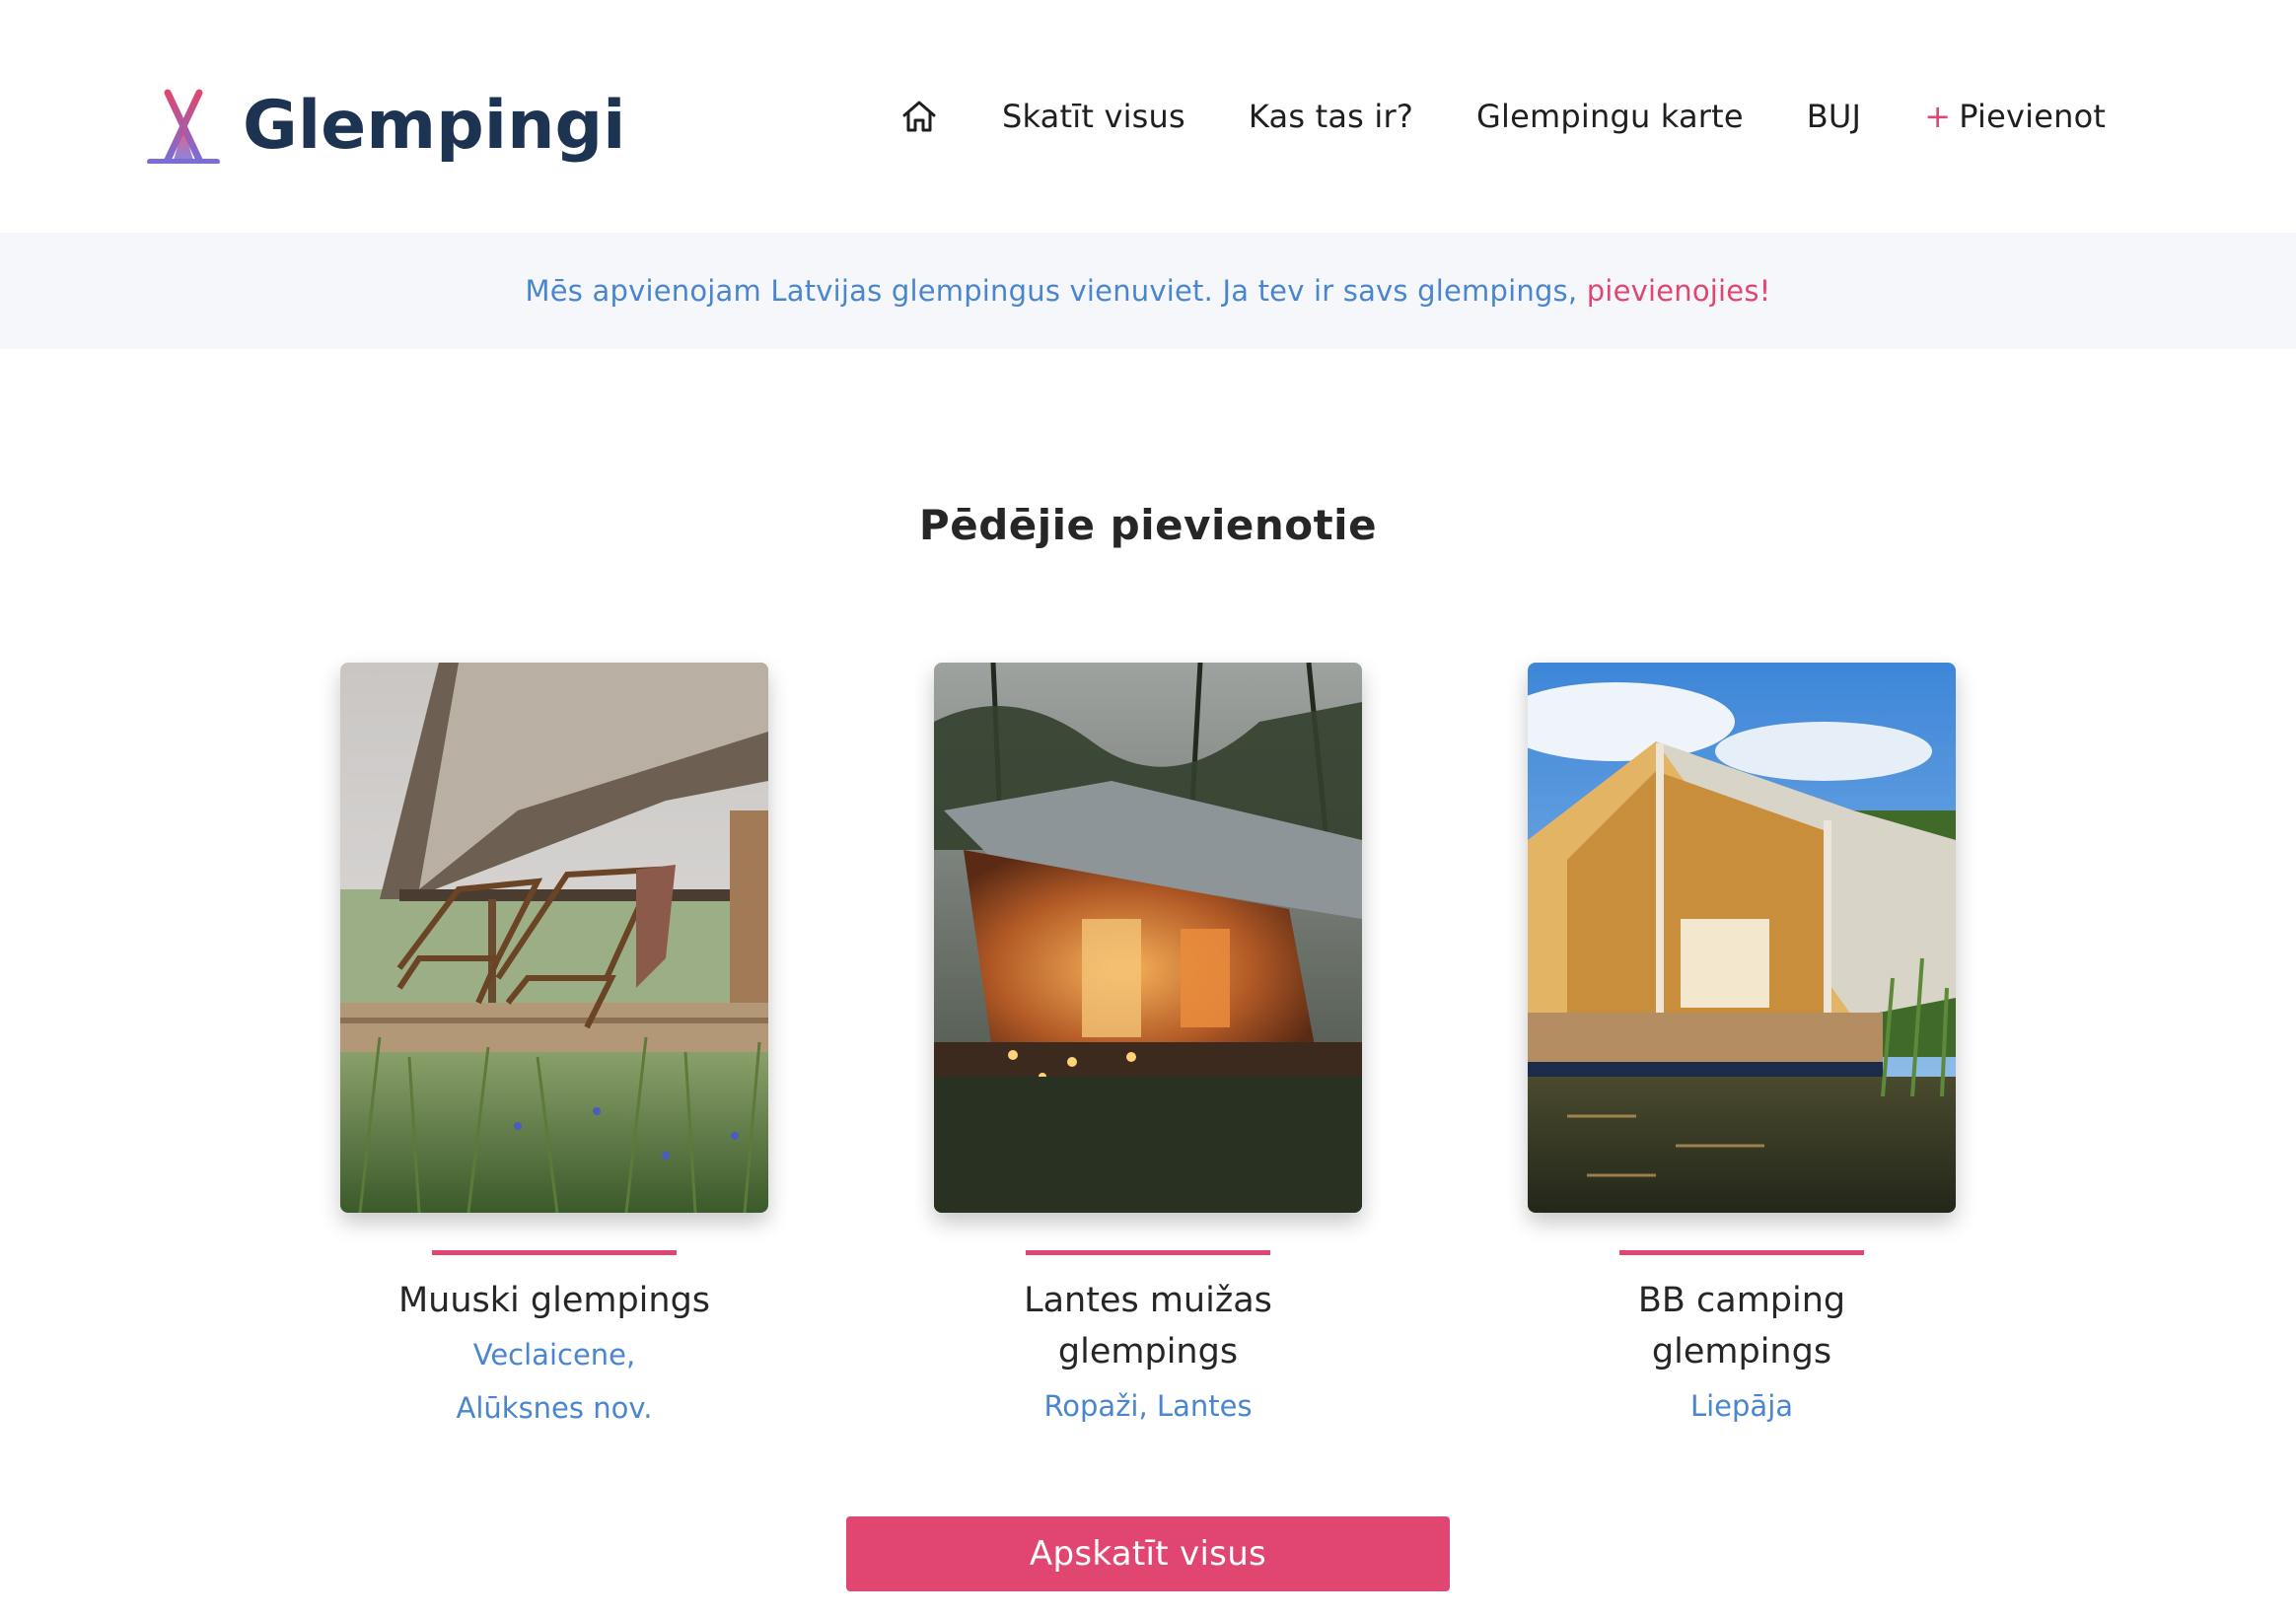 This screenshot has width=2296, height=1617. I want to click on listing-card: Lantes muižas glempings Ropaži, Lantes, so click(1148, 1048).